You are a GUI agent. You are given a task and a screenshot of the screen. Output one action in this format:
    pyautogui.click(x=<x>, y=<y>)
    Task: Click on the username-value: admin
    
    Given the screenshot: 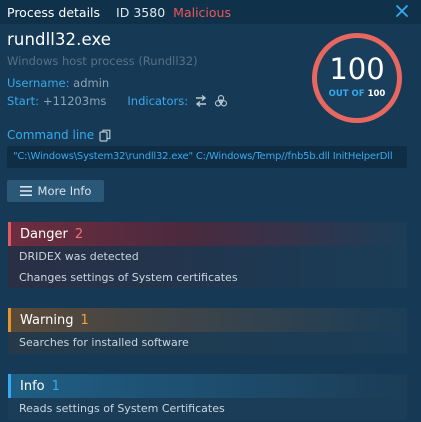 What is the action you would take?
    pyautogui.click(x=91, y=83)
    